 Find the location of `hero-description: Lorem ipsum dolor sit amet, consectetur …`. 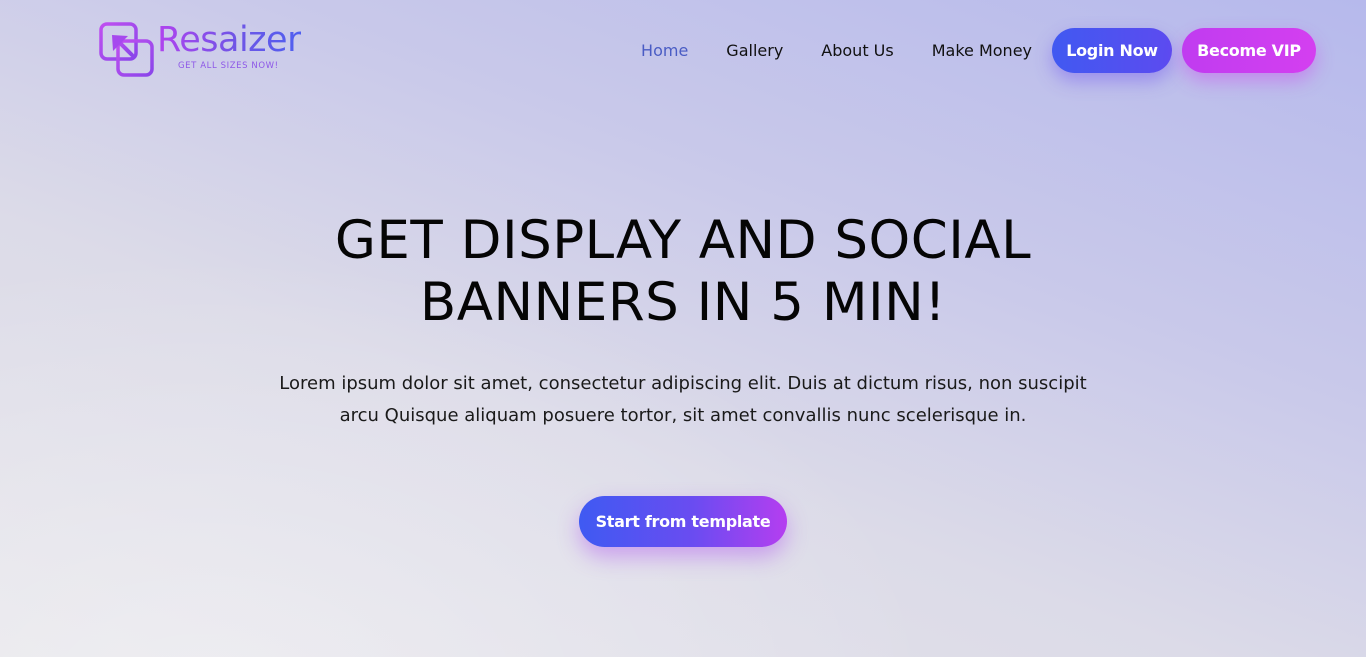

hero-description: Lorem ipsum dolor sit amet, consectetur … is located at coordinates (683, 399).